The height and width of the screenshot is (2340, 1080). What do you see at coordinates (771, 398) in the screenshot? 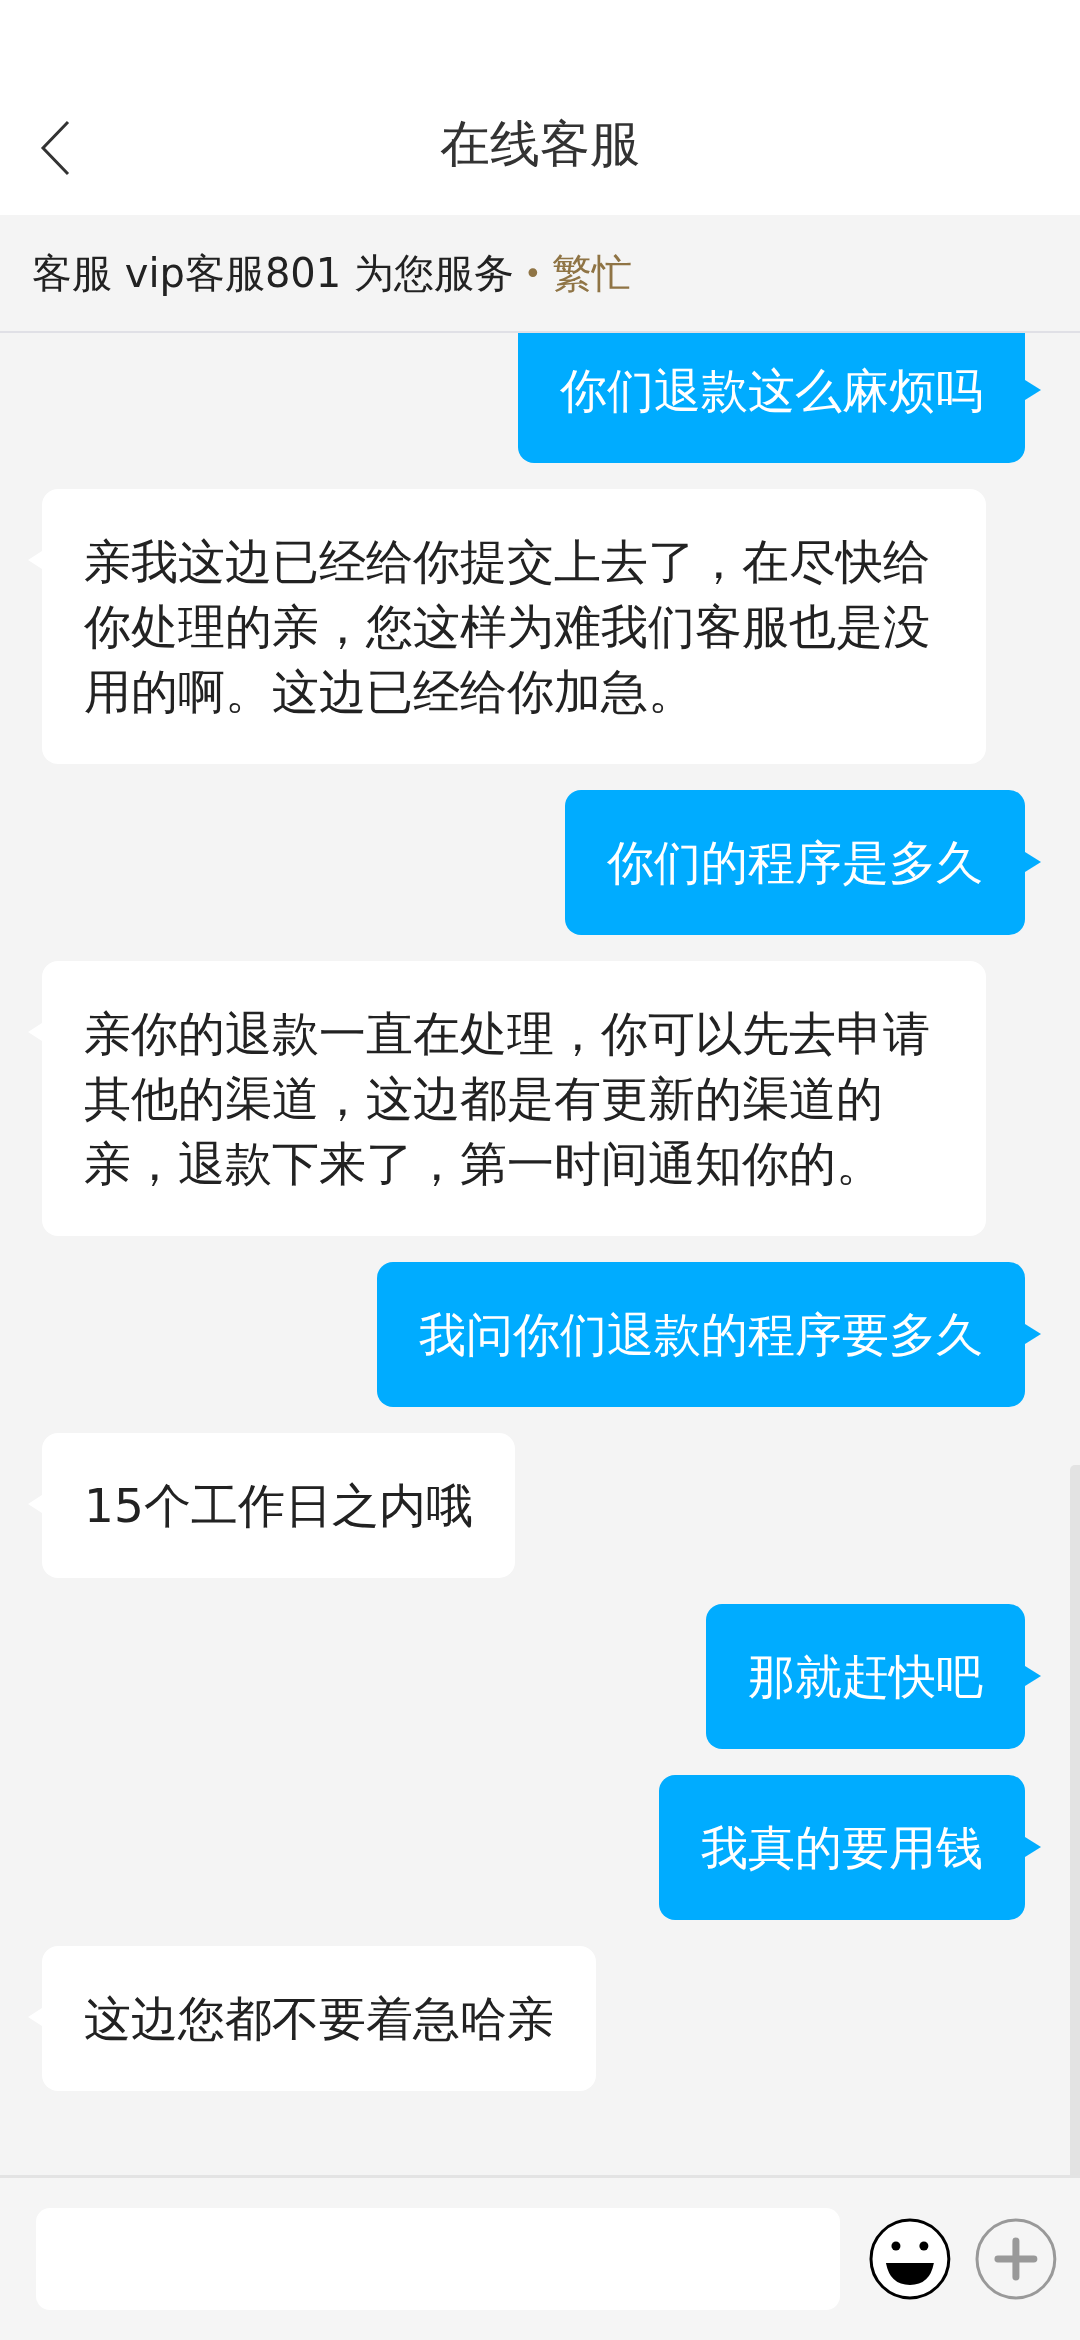
I see `message-bubble: 你们退款这么麻烦吗` at bounding box center [771, 398].